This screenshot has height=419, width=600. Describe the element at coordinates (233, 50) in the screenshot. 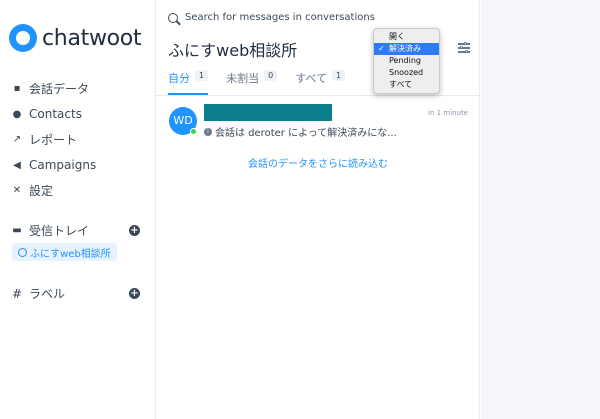

I see `page-title: ふにすweb相談所` at that location.